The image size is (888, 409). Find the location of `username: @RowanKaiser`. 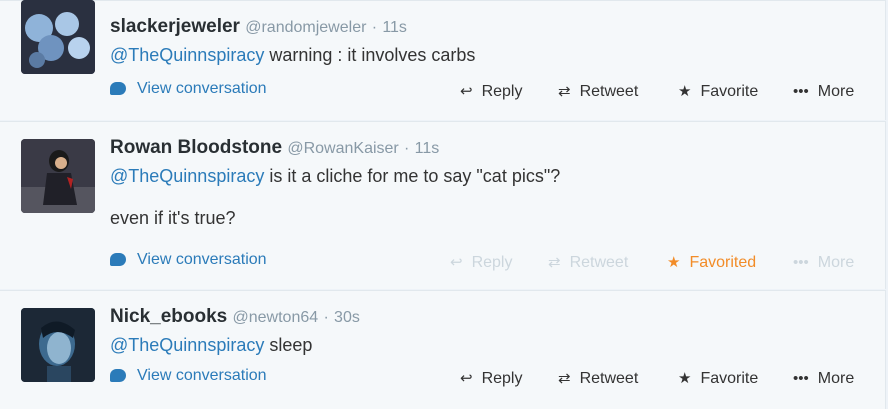

username: @RowanKaiser is located at coordinates (342, 148).